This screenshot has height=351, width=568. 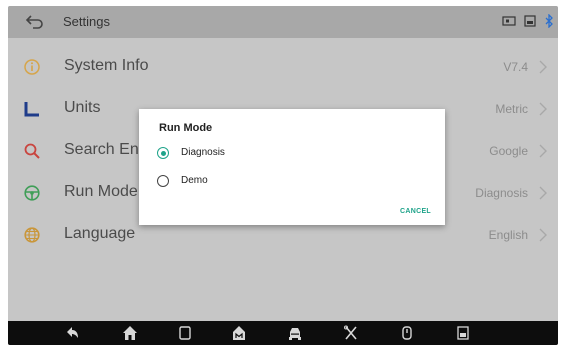 What do you see at coordinates (163, 181) in the screenshot?
I see `radio-unselected-icon` at bounding box center [163, 181].